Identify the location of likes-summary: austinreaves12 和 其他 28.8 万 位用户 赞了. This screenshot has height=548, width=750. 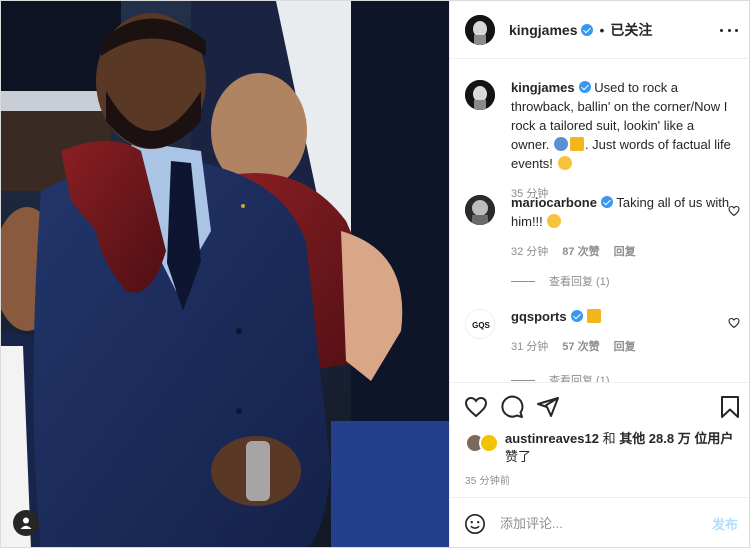
(605, 448).